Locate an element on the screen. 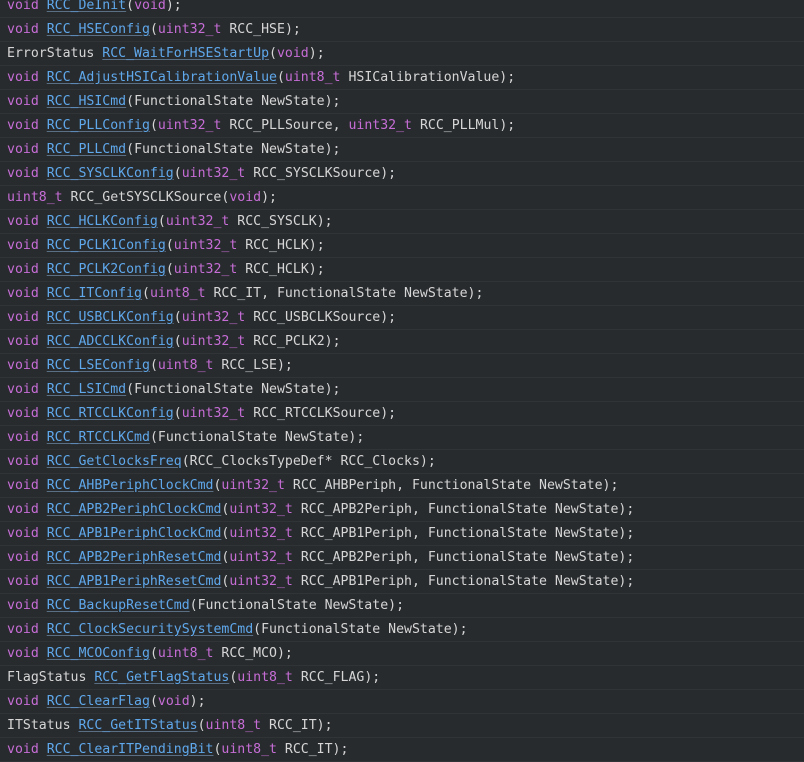  function-name-token: RCC_APB2PeriphResetCmd is located at coordinates (134, 557).